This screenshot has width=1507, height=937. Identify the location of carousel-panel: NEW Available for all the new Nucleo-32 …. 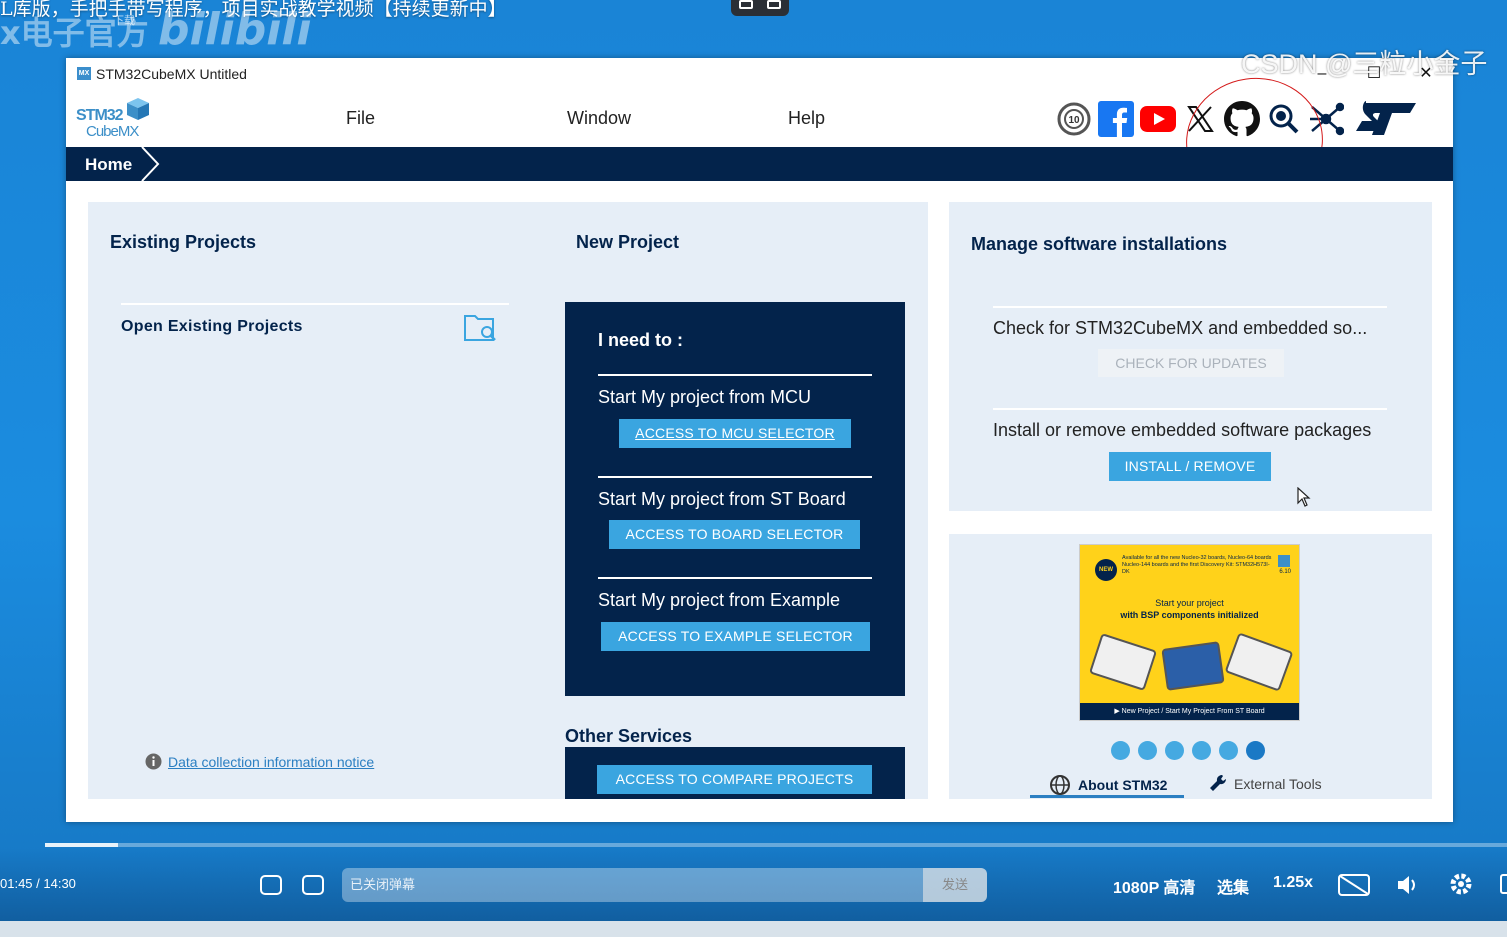
(1190, 666).